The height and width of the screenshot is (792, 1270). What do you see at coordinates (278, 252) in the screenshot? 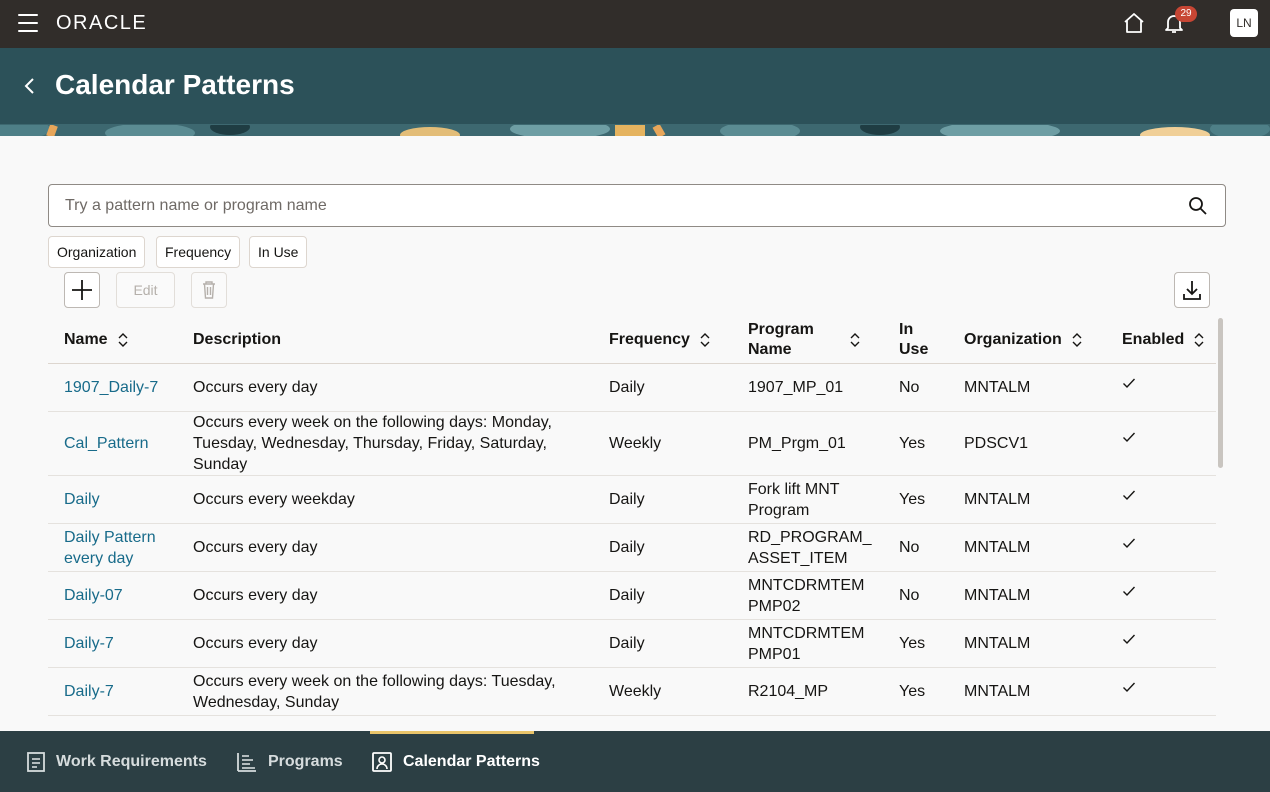
I see `filter-chip-in-use: In Use` at bounding box center [278, 252].